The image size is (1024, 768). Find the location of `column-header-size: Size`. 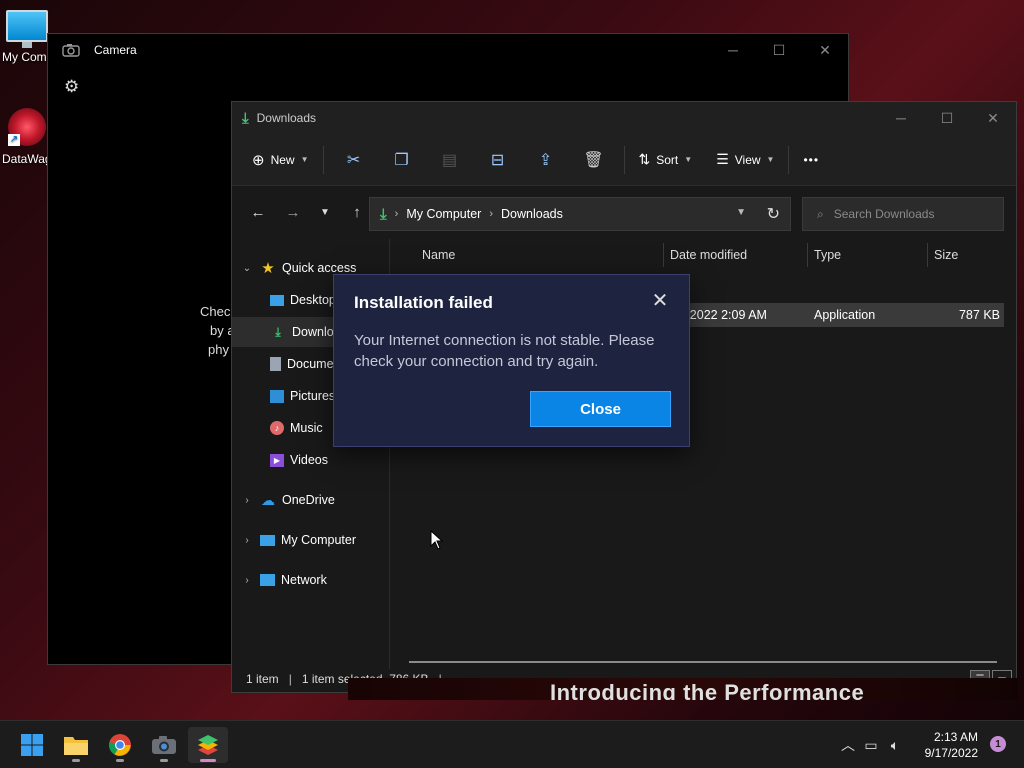

column-header-size: Size is located at coordinates (946, 255).